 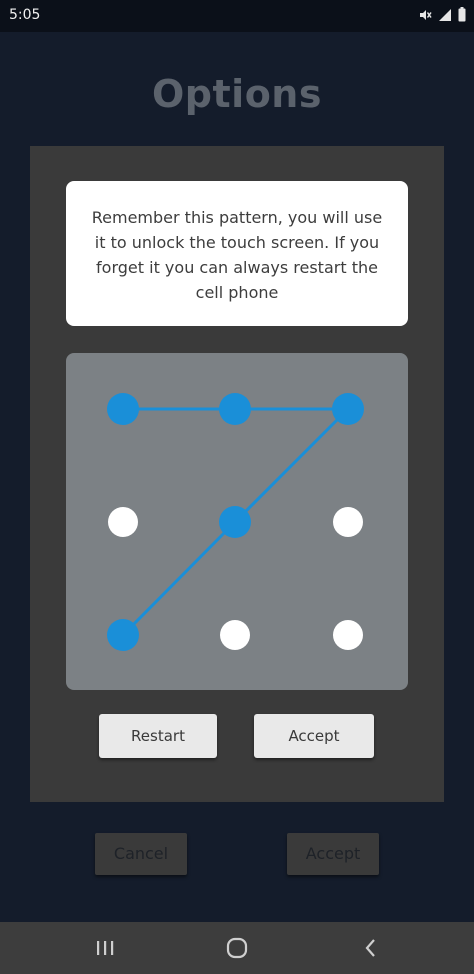 What do you see at coordinates (25, 15) in the screenshot?
I see `status-time: 5:05` at bounding box center [25, 15].